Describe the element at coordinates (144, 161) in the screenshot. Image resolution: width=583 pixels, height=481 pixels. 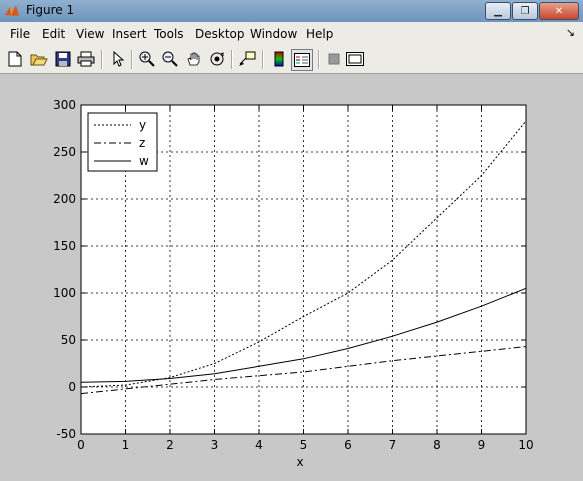
I see `legend-label-w: w` at that location.